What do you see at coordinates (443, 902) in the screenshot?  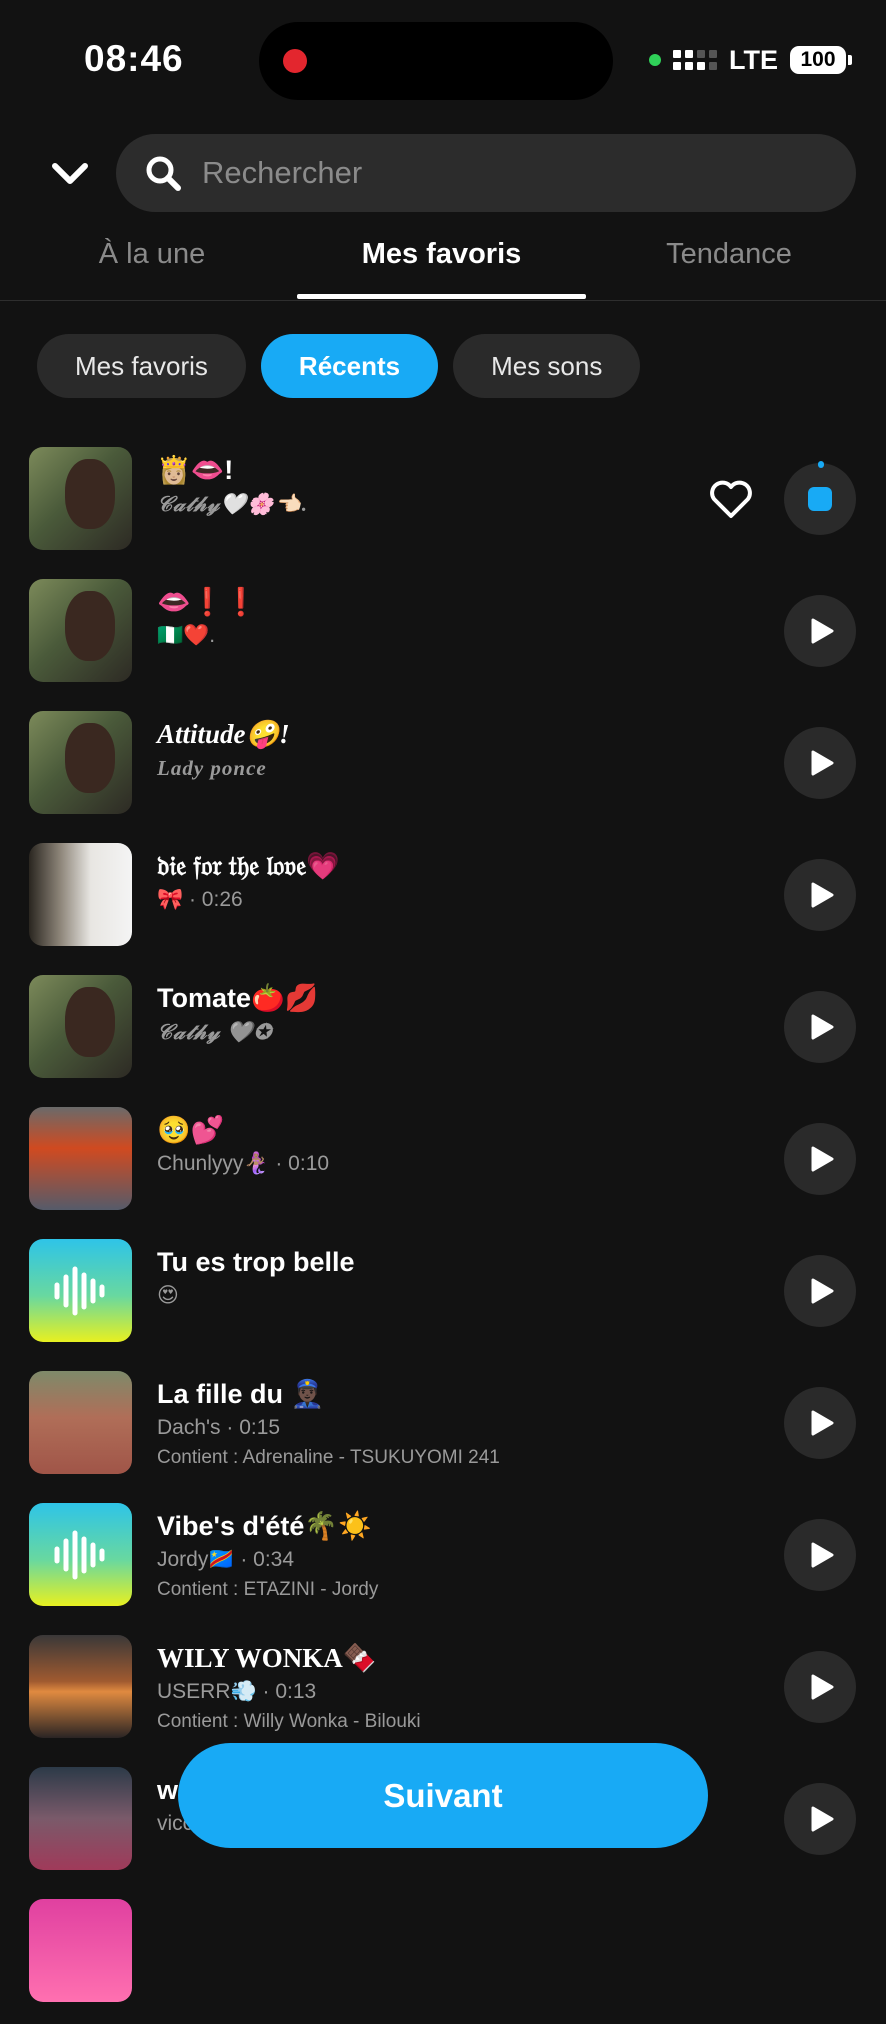 I see `sound-row: 𝔡𝔦𝔢 𝔣𝔬𝔯 𝔱𝔥𝔢 𝔩𝔬𝔳𝔢💗 🎀 · 0:26` at bounding box center [443, 902].